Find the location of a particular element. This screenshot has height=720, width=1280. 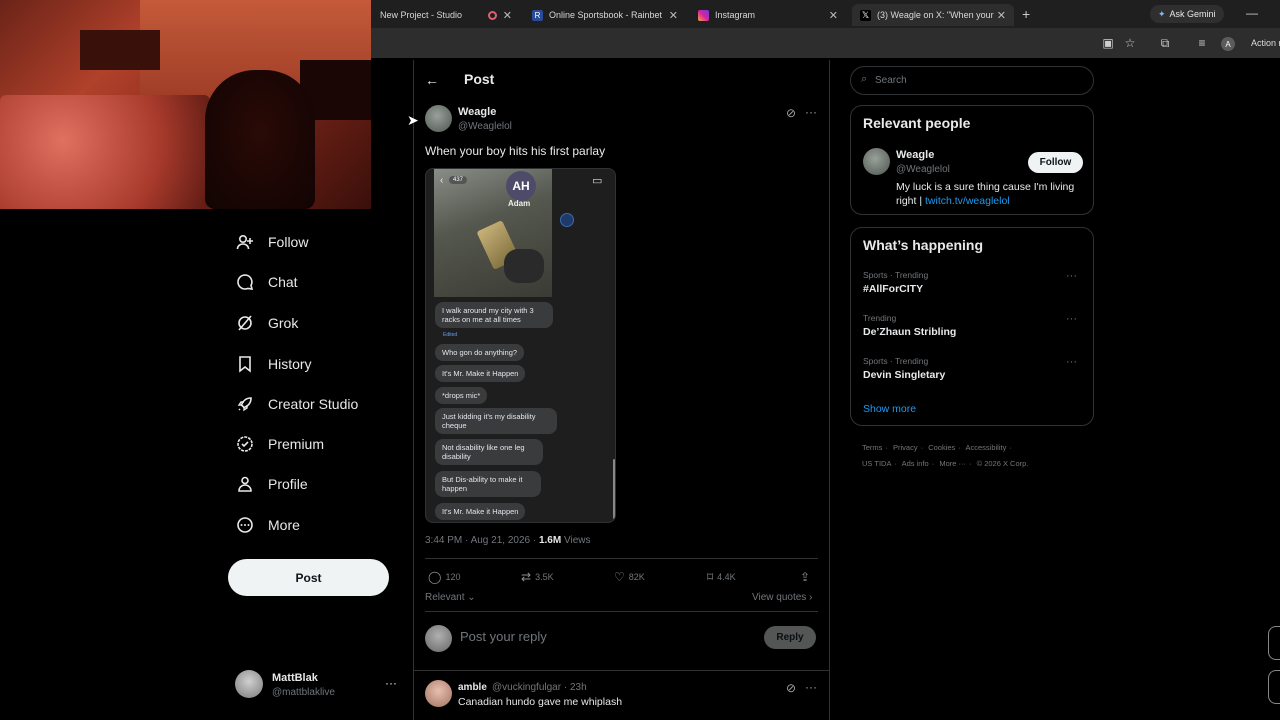

action-label: Action r is located at coordinates (1265, 43).